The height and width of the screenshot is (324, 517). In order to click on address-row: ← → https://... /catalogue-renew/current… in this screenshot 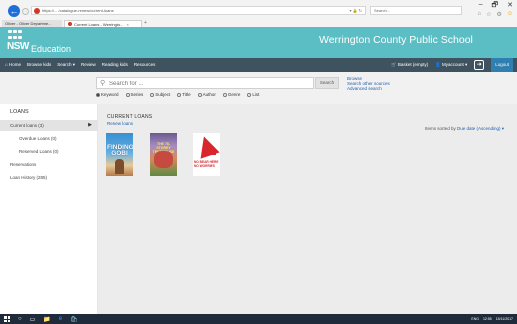, I will do `click(258, 10)`.